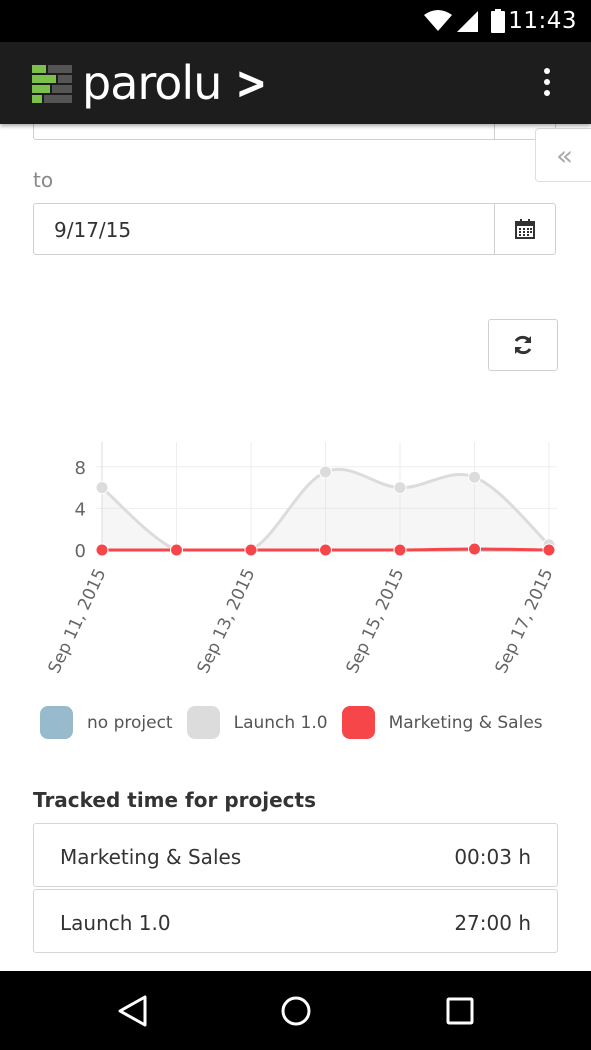  Describe the element at coordinates (80, 468) in the screenshot. I see `y-tick-label: 8` at that location.